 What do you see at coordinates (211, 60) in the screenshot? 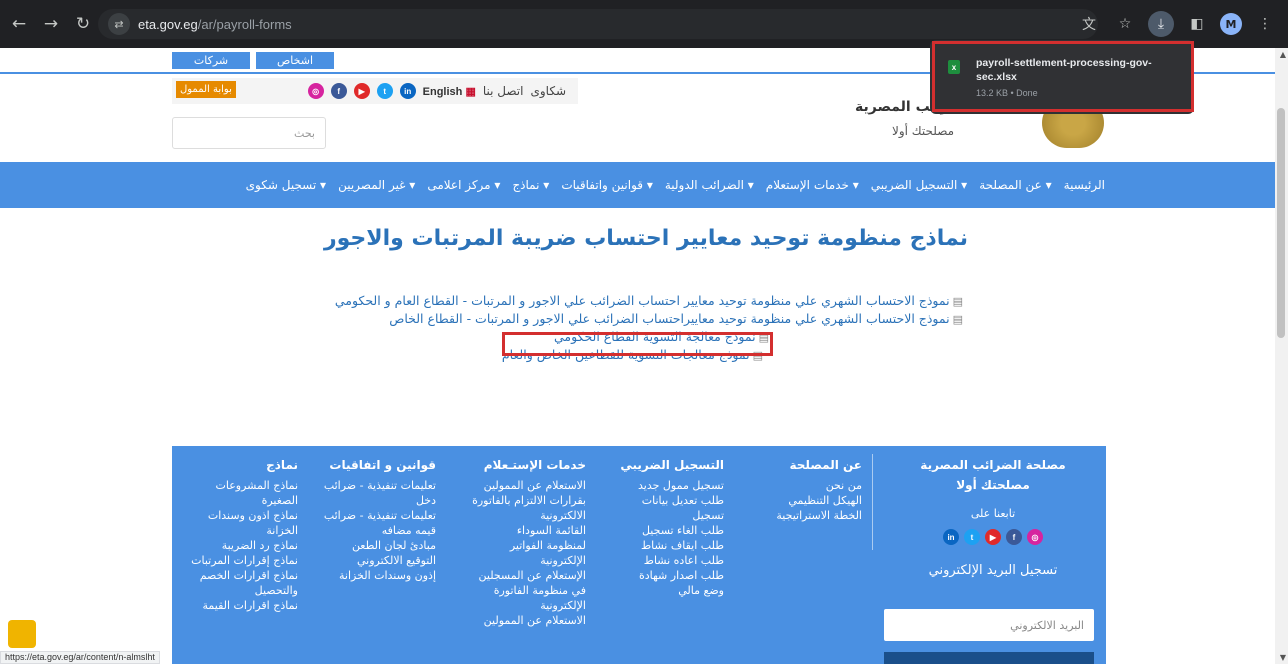
I see `tab-companies: شركات` at bounding box center [211, 60].